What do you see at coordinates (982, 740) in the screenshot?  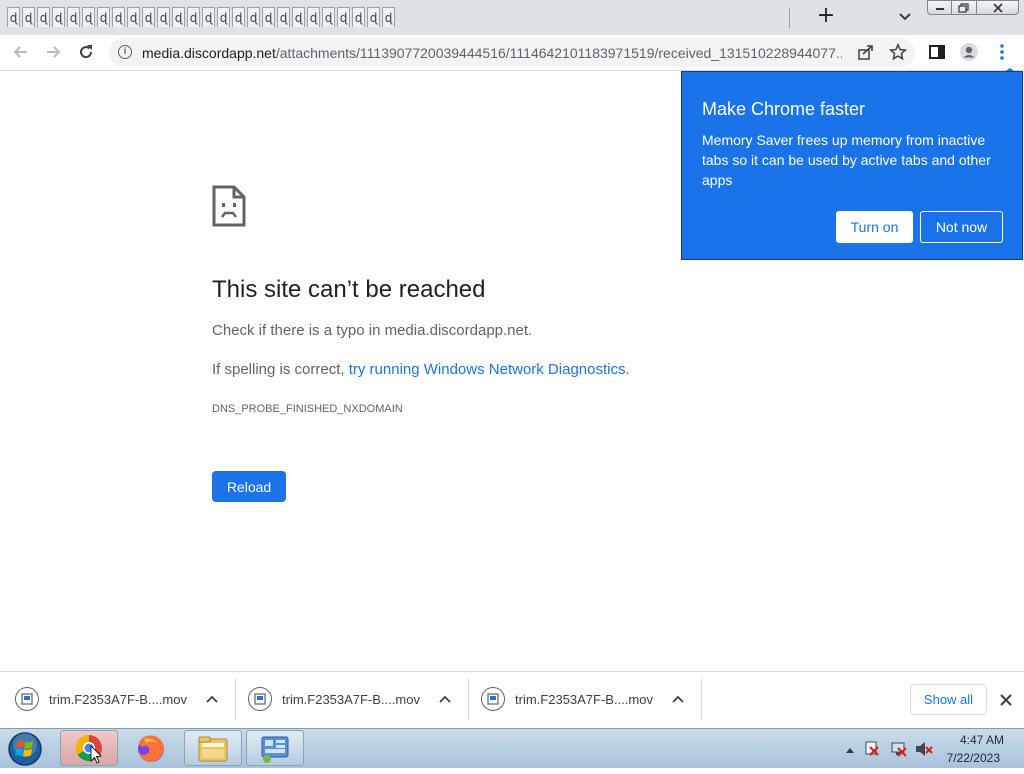 I see `clock-time: 4:47 AM` at bounding box center [982, 740].